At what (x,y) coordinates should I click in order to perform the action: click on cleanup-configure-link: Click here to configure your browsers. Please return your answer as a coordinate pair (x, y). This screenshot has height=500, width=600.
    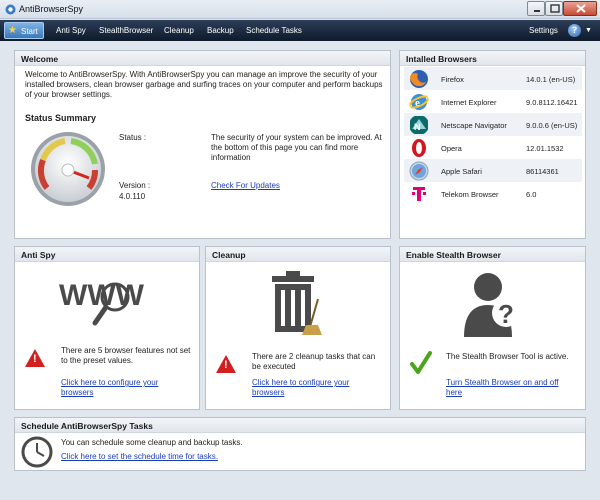
    Looking at the image, I should click on (313, 388).